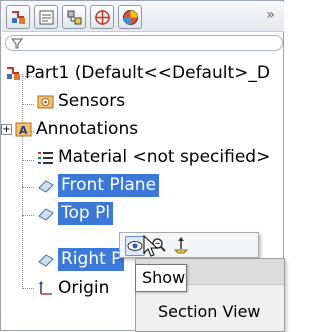  Describe the element at coordinates (164, 157) in the screenshot. I see `tree-item-label: Material <not specified>` at that location.